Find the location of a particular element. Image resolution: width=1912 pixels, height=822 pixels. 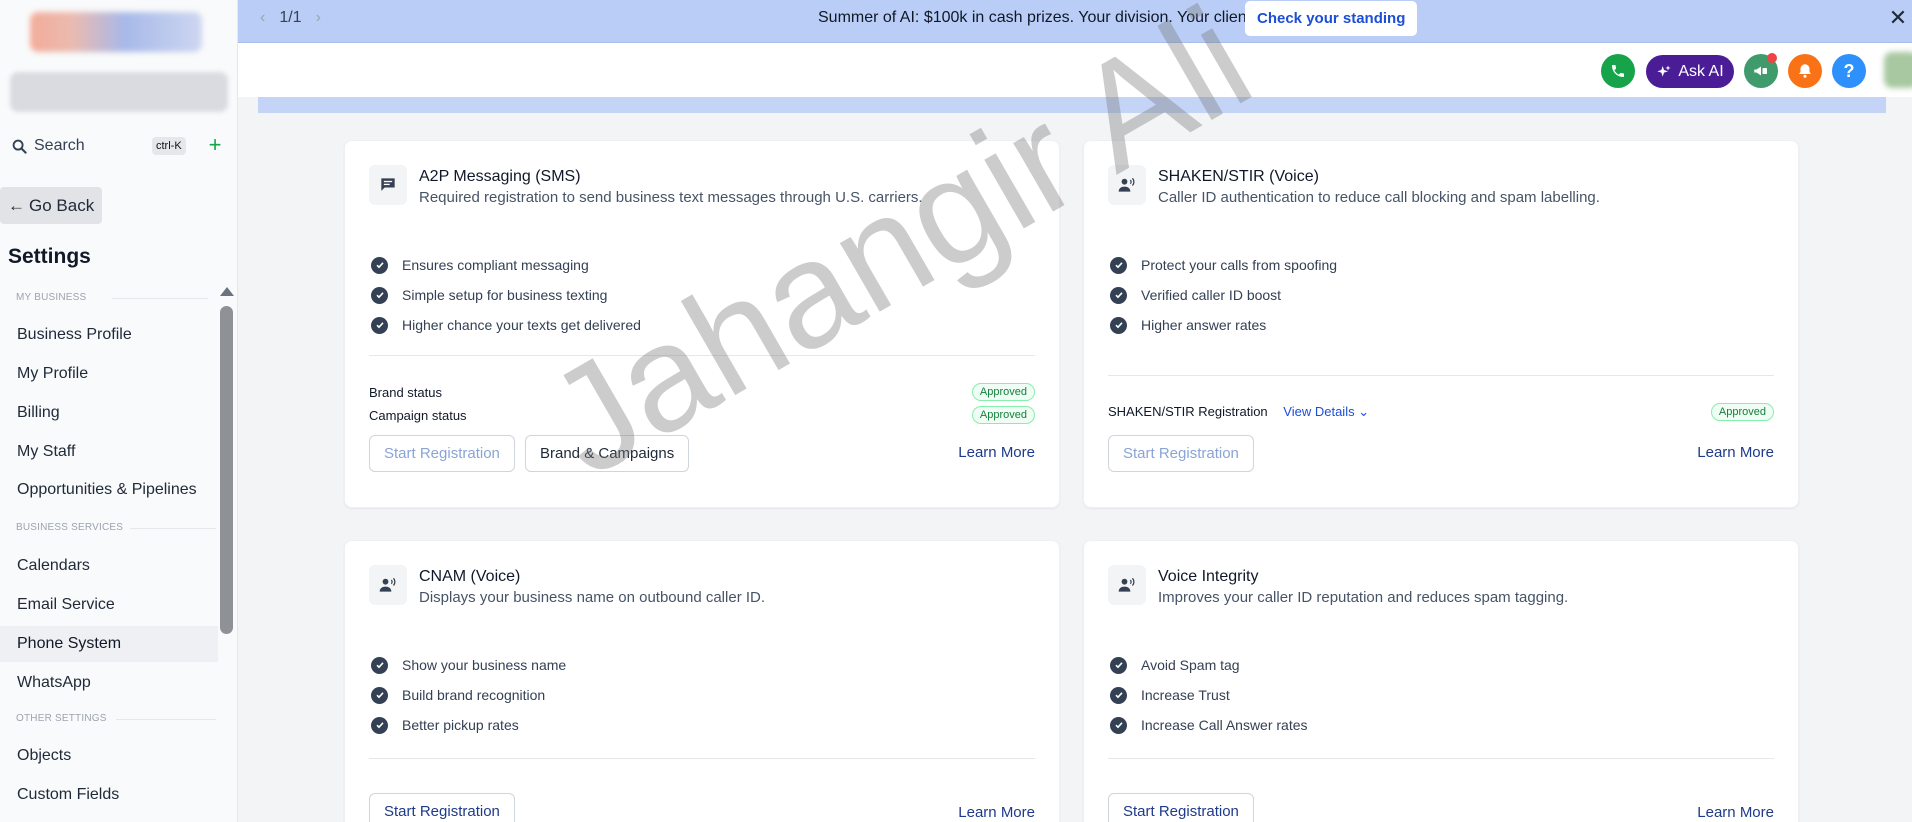

list-item: Higher answer rates is located at coordinates (1223, 325).